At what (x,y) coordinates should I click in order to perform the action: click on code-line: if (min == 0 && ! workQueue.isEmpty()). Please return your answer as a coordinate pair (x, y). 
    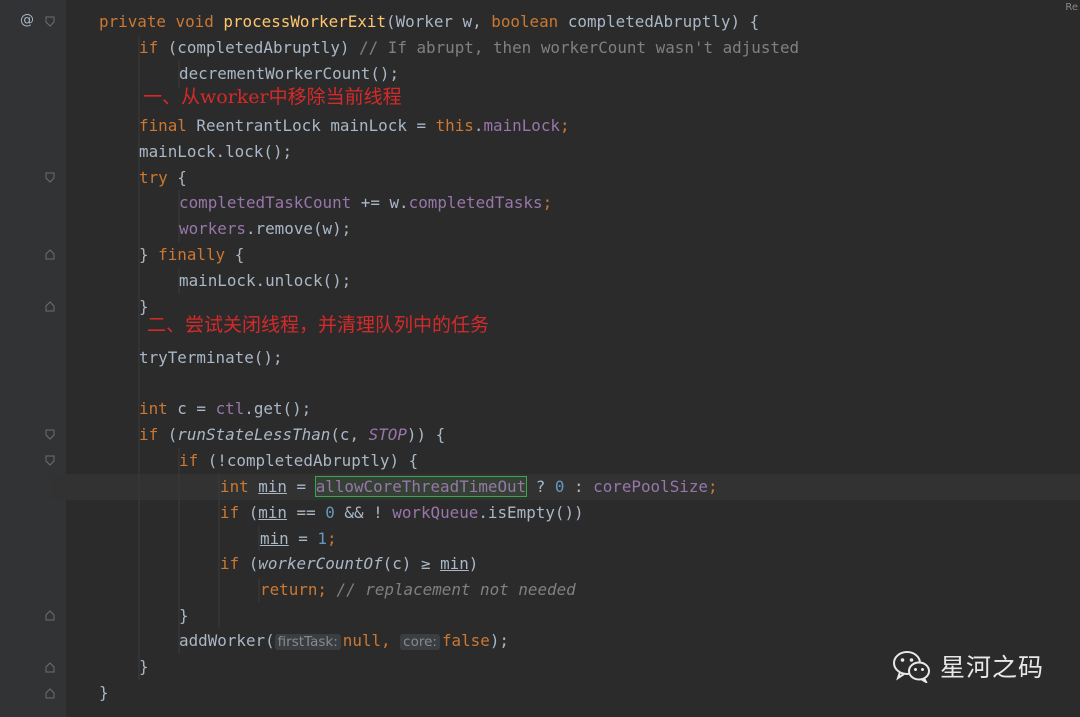
    Looking at the image, I should click on (402, 513).